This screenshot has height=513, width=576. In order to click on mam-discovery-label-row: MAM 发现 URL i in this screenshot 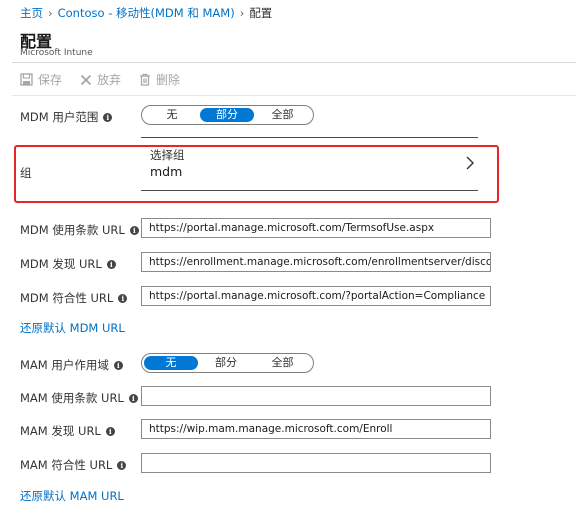, I will do `click(67, 431)`.